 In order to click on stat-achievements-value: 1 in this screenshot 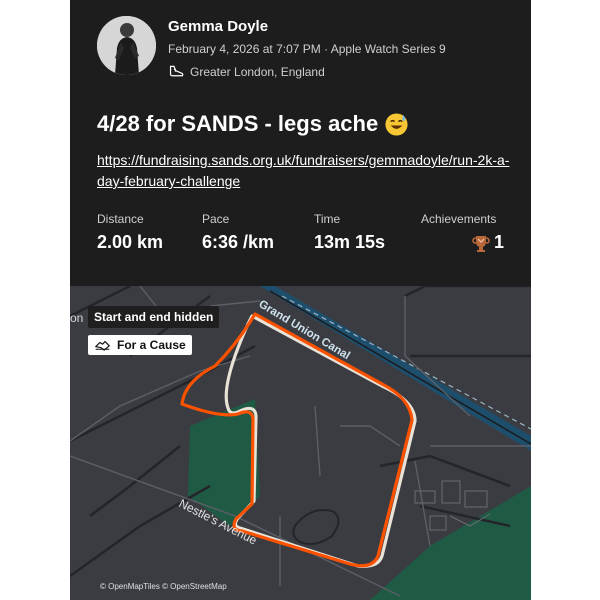, I will do `click(499, 242)`.